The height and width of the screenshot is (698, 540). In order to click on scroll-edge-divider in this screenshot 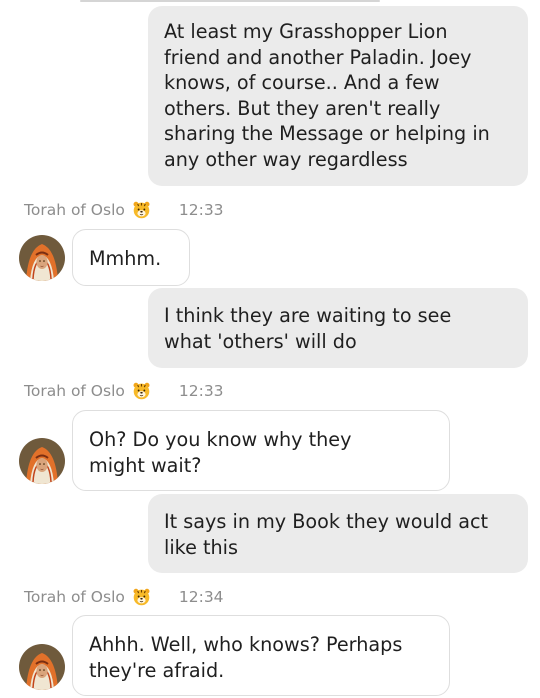, I will do `click(230, 1)`.